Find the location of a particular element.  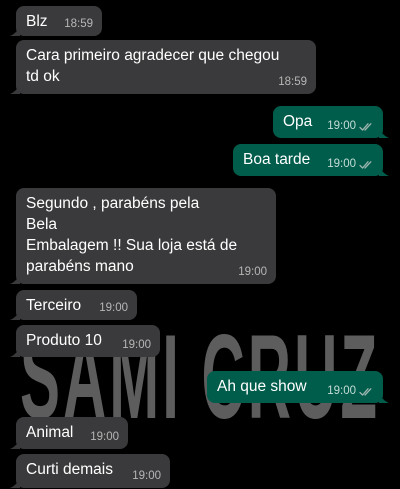

message-incoming: Animal 19:00 is located at coordinates (69, 433).